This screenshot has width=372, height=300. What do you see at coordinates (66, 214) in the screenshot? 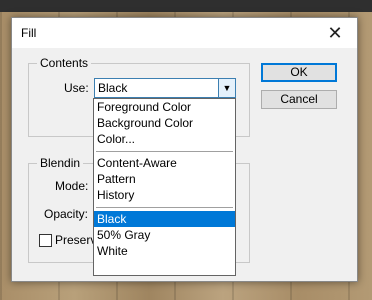
I see `opacity-label: Opacity:` at bounding box center [66, 214].